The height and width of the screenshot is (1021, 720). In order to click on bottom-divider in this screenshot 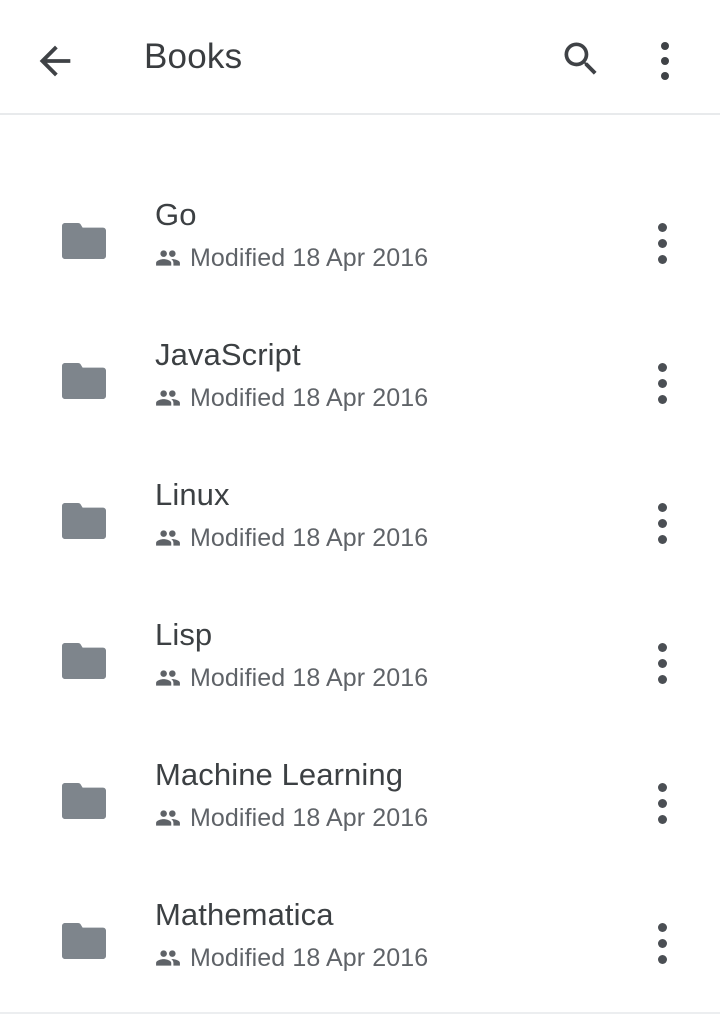, I will do `click(360, 1013)`.